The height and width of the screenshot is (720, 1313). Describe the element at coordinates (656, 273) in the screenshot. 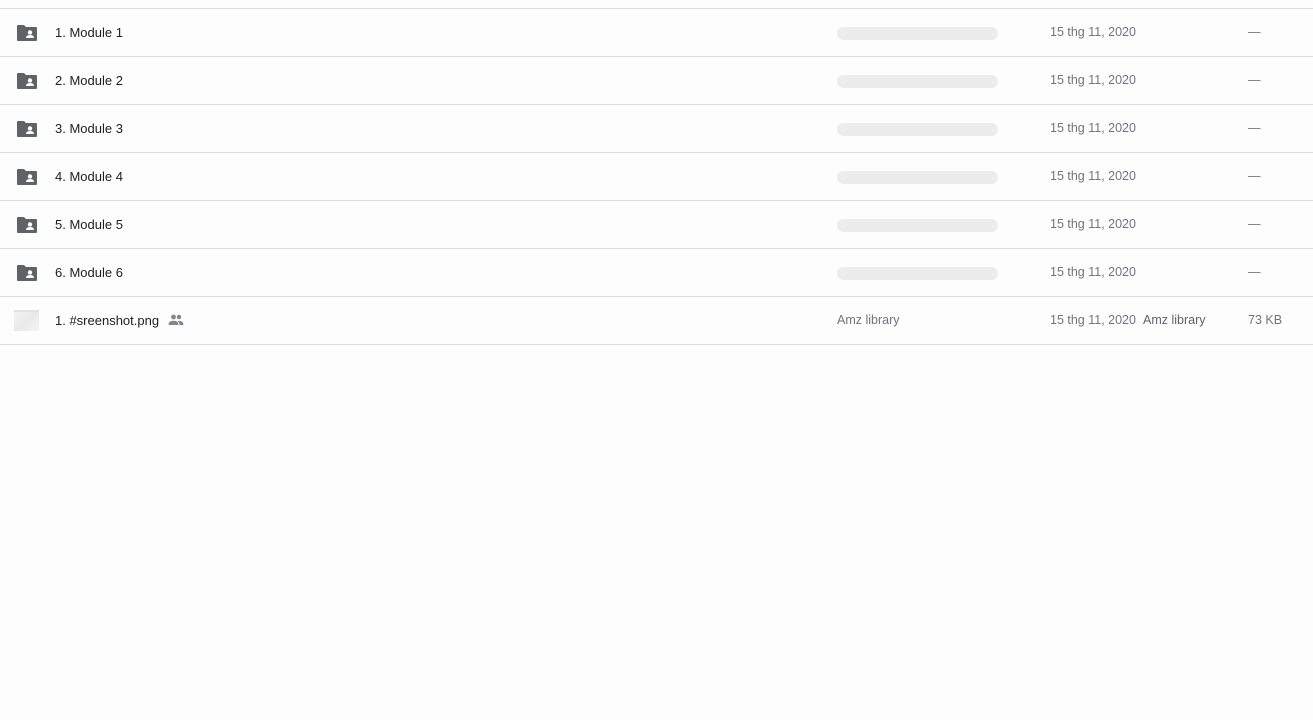

I see `file-row: 6. Module 6 15 thg 11, 2020 —` at that location.